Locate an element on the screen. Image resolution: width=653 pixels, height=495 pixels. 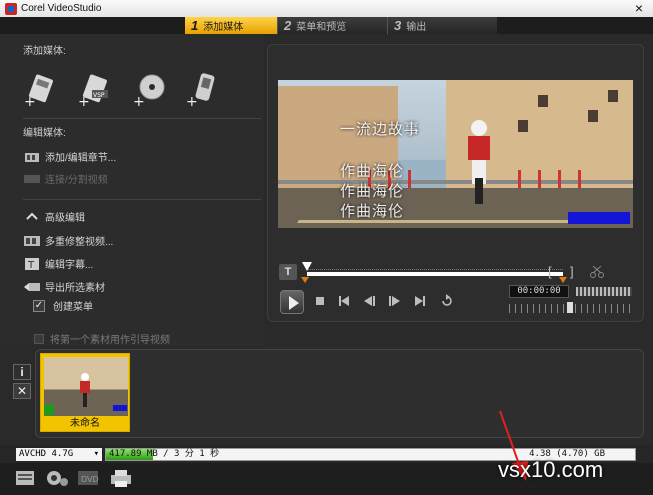
video-tag is located at coordinates (599, 218).